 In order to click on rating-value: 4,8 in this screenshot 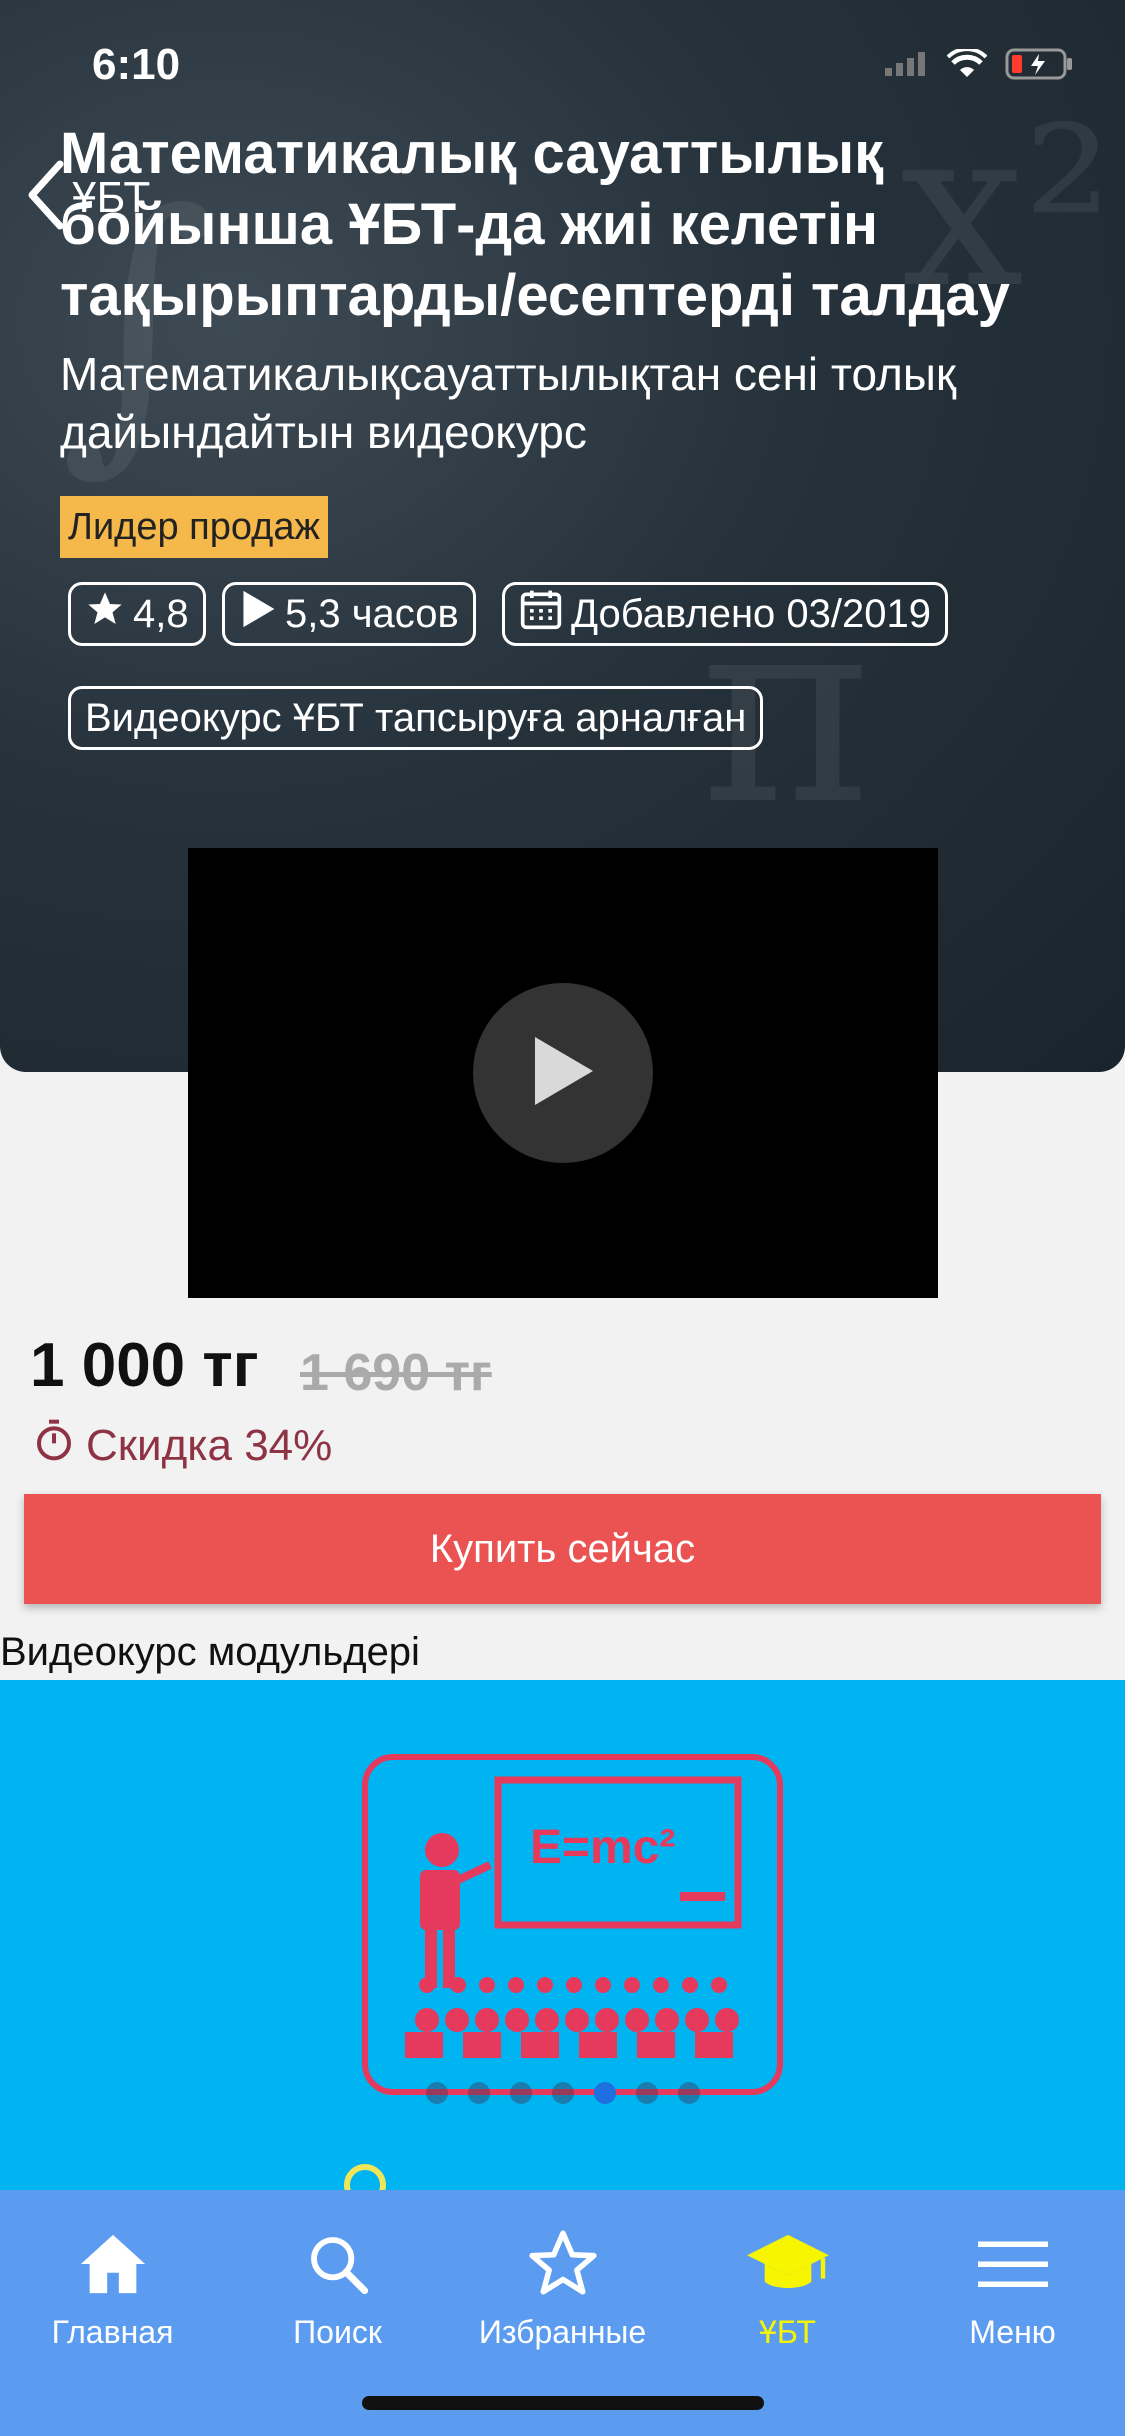, I will do `click(161, 613)`.